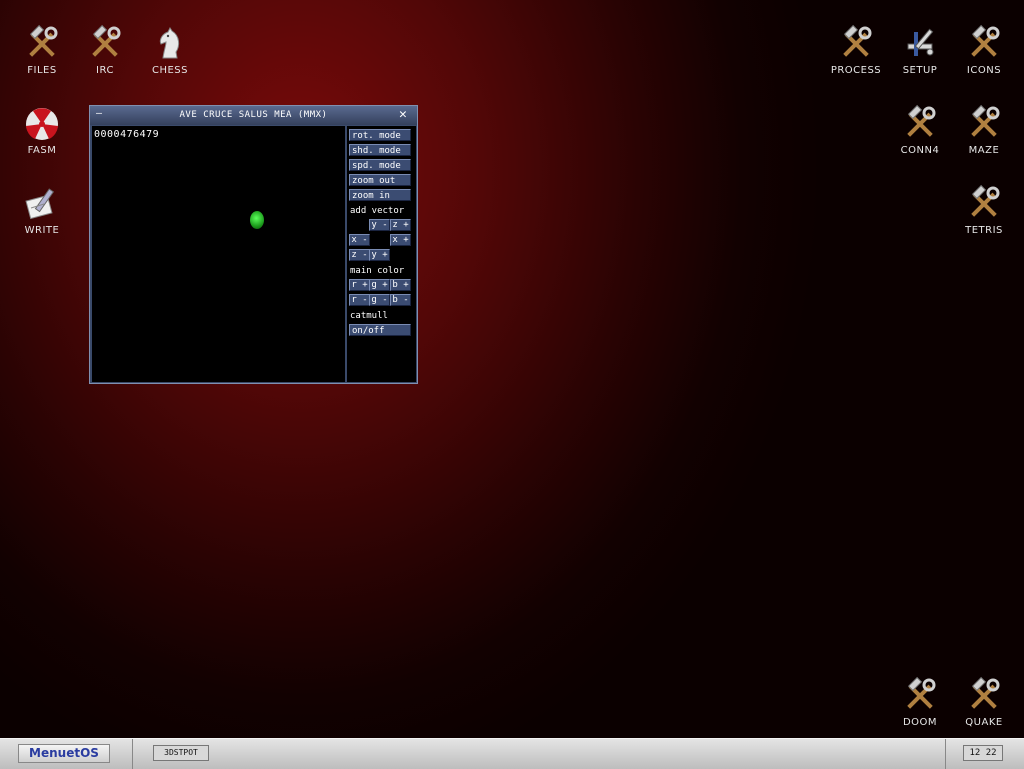  I want to click on catmull-toggle-button: on/off, so click(380, 330).